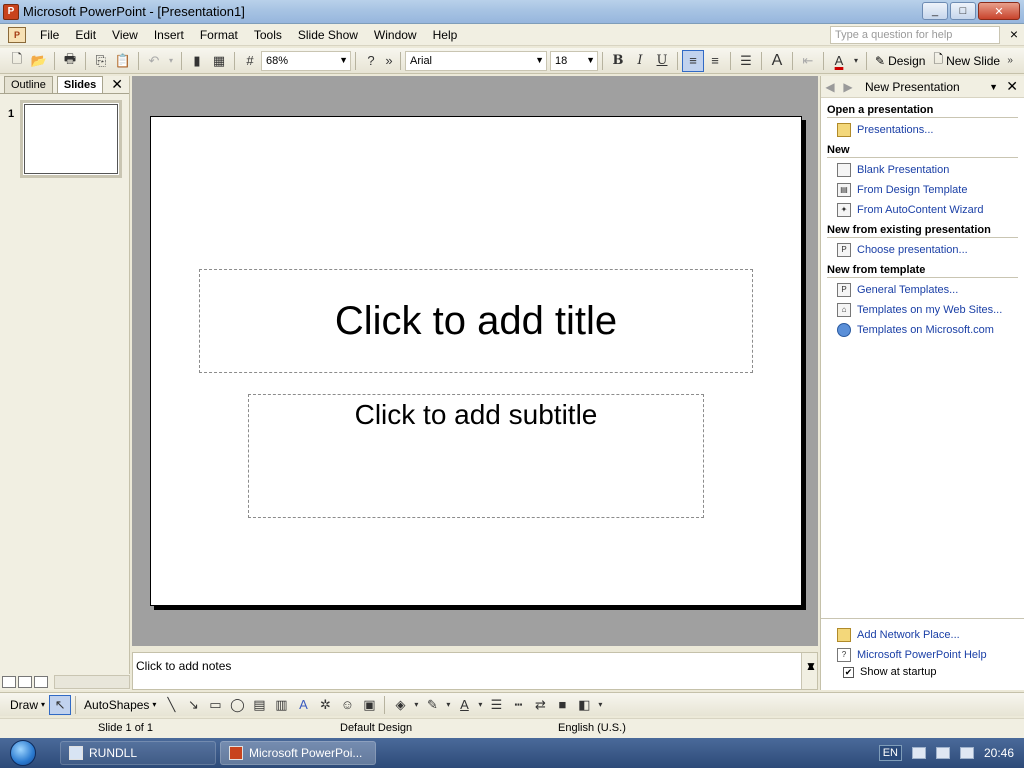  What do you see at coordinates (900, 61) in the screenshot?
I see `design-button: ✎ Design` at bounding box center [900, 61].